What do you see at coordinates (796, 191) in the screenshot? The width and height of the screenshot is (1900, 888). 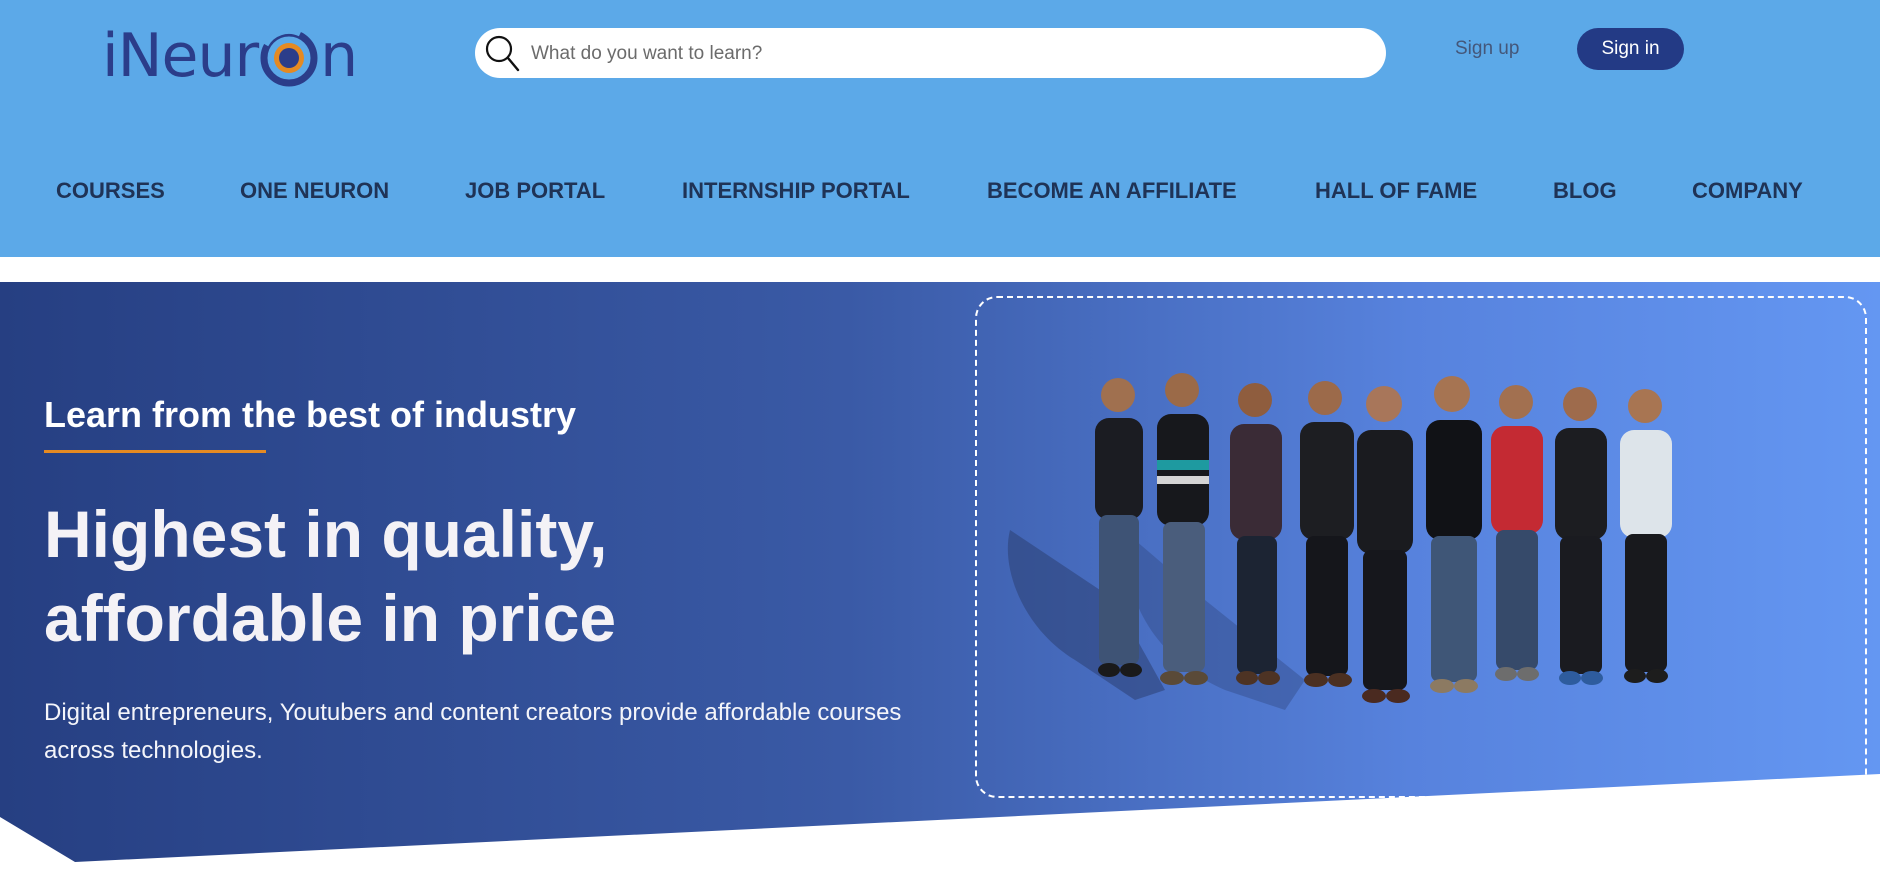 I see `nav-internship-portal: INTERNSHIP PORTAL` at bounding box center [796, 191].